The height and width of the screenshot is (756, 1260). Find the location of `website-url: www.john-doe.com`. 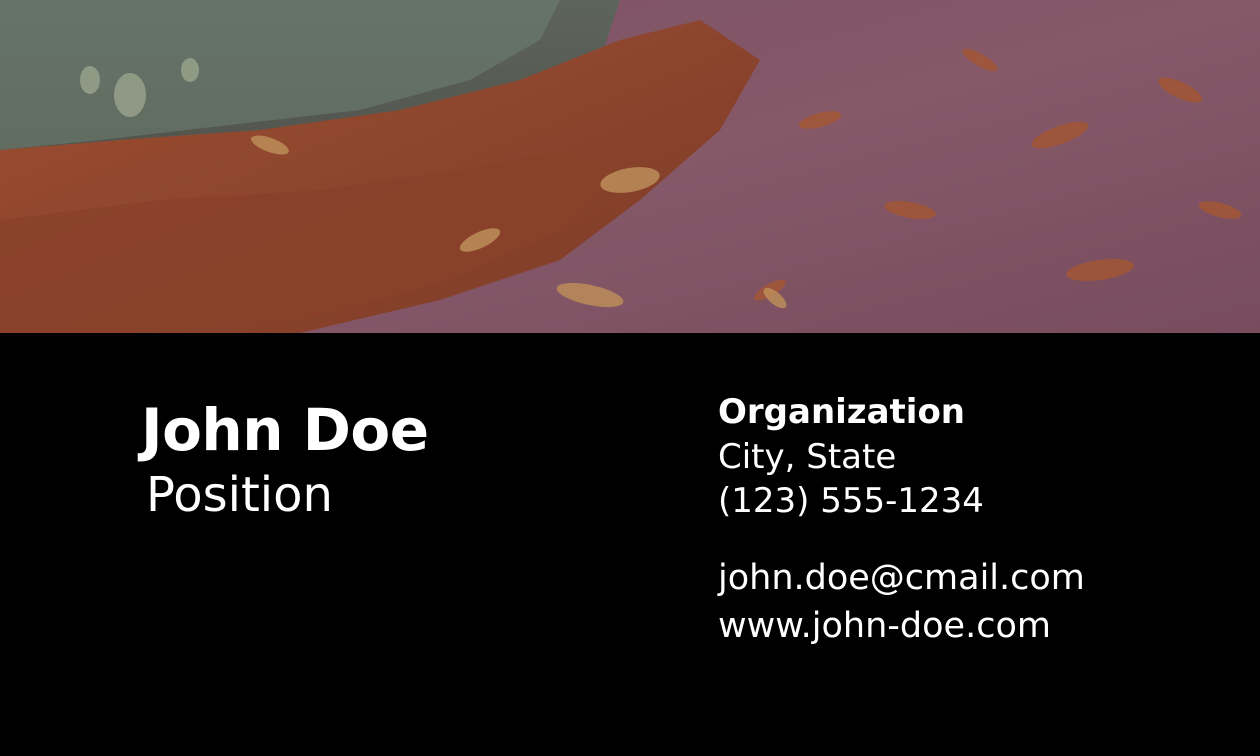

website-url: www.john-doe.com is located at coordinates (884, 626).